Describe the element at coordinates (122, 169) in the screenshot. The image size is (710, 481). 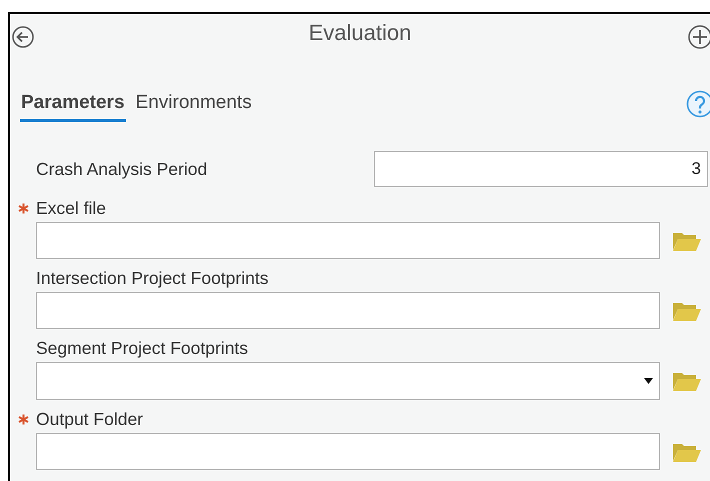
I see `field-label: Crash Analysis Period` at that location.